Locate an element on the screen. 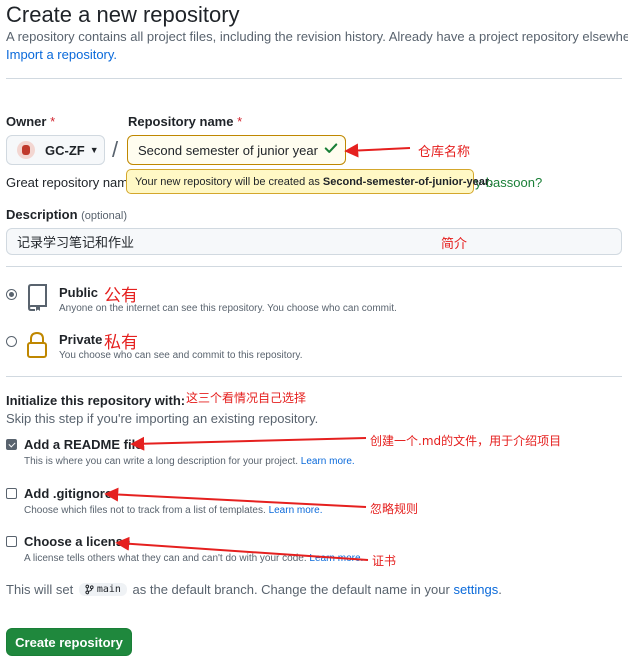  owner-avatar is located at coordinates (26, 150).